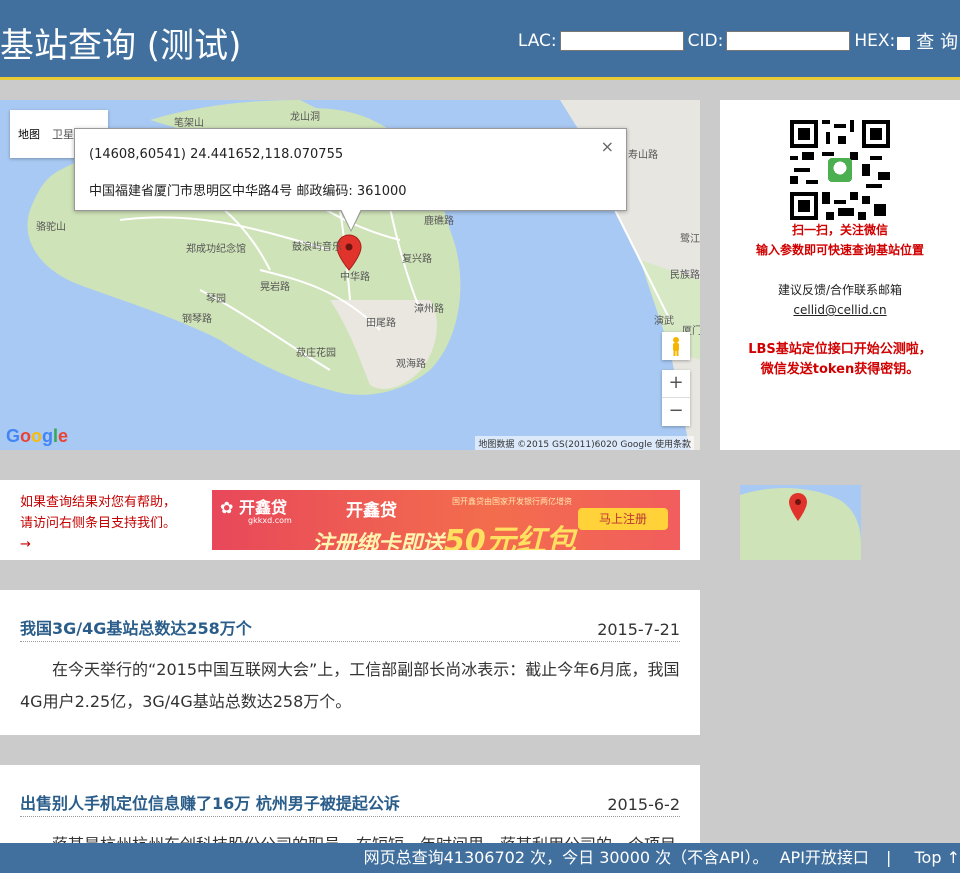 The height and width of the screenshot is (873, 960). What do you see at coordinates (510, 537) in the screenshot?
I see `ad-slogan-big: 50元红包` at bounding box center [510, 537].